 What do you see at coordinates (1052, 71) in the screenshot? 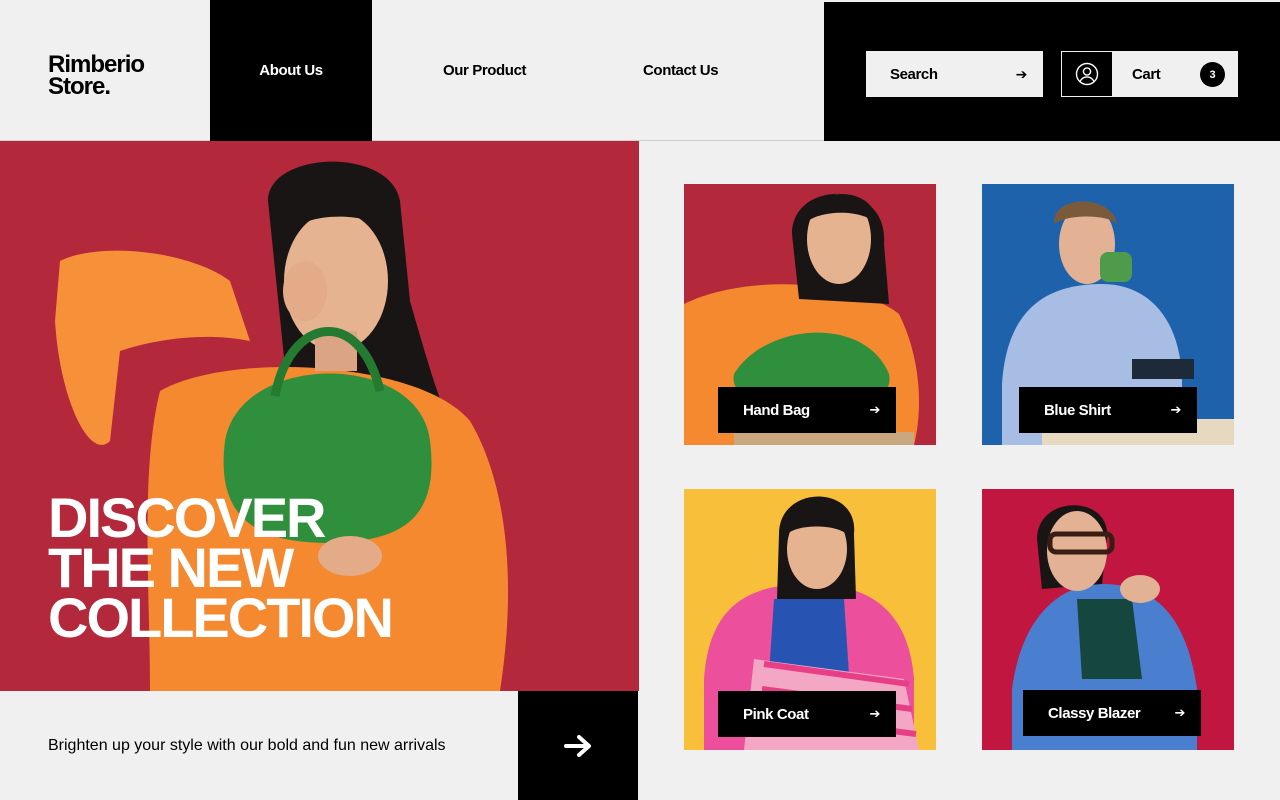
I see `header-actions: Search ➔ Cart 3` at bounding box center [1052, 71].